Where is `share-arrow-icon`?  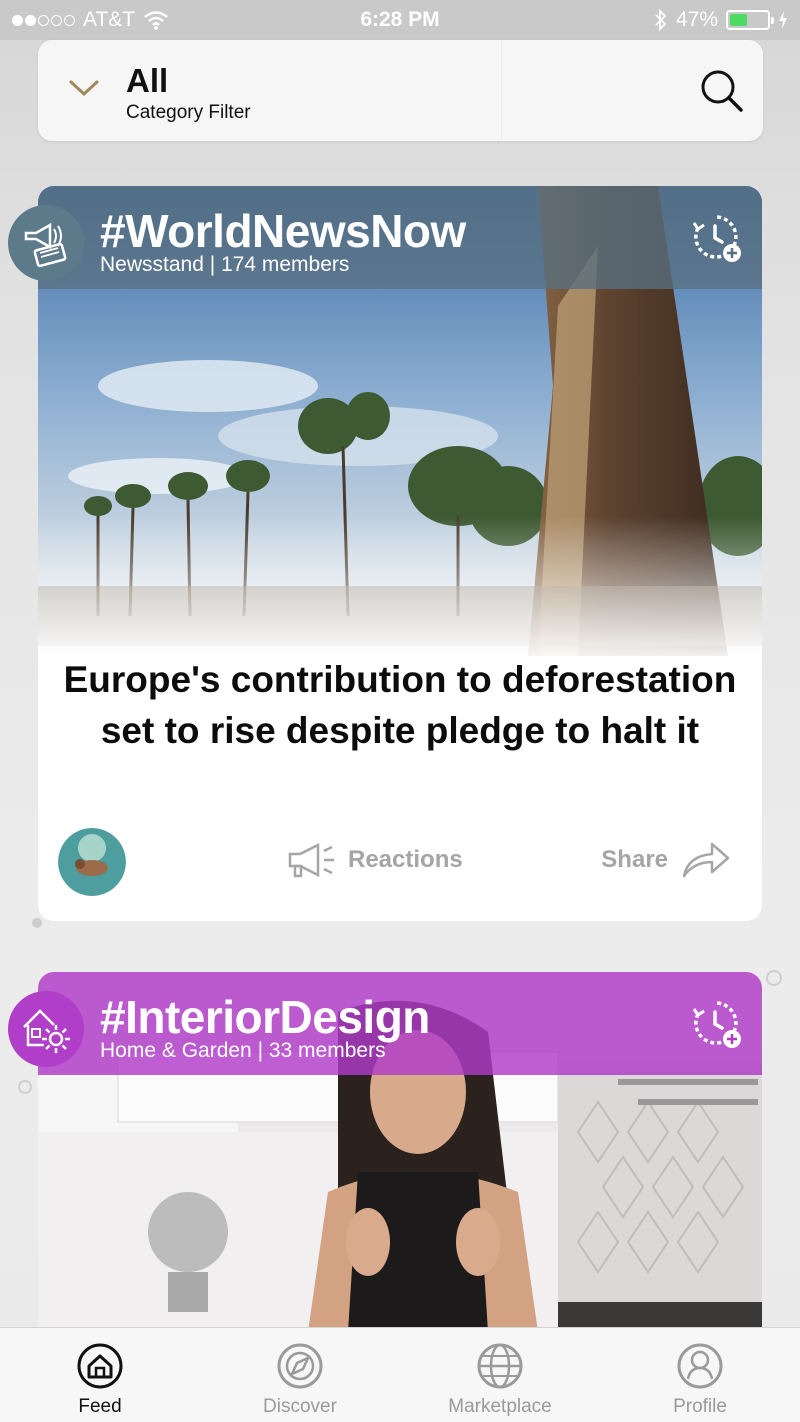
share-arrow-icon is located at coordinates (706, 860).